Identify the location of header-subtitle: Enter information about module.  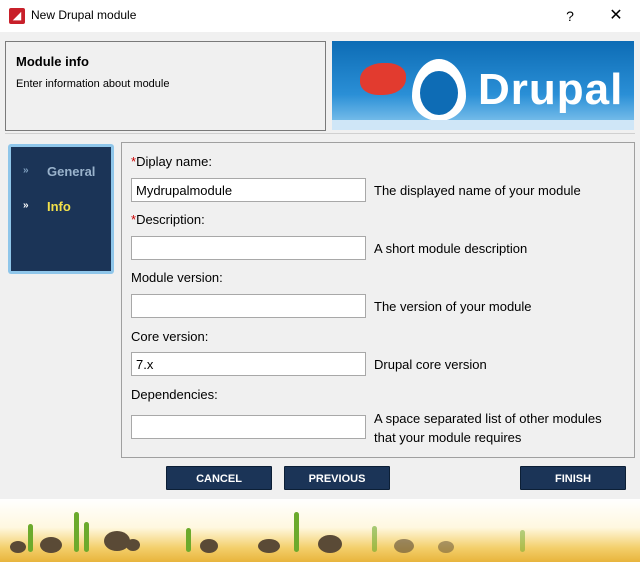
(93, 84).